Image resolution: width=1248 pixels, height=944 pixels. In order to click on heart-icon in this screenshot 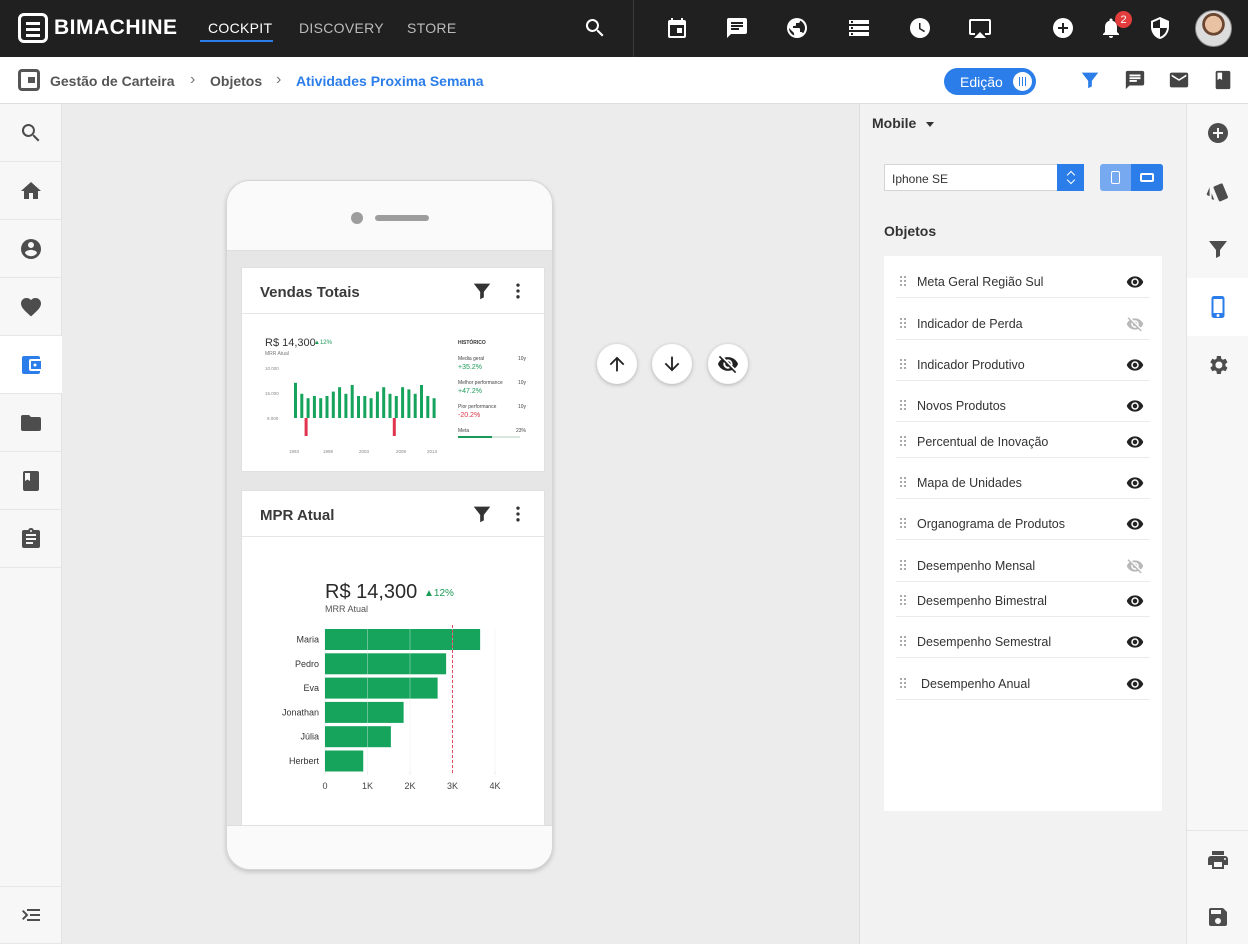, I will do `click(31, 306)`.